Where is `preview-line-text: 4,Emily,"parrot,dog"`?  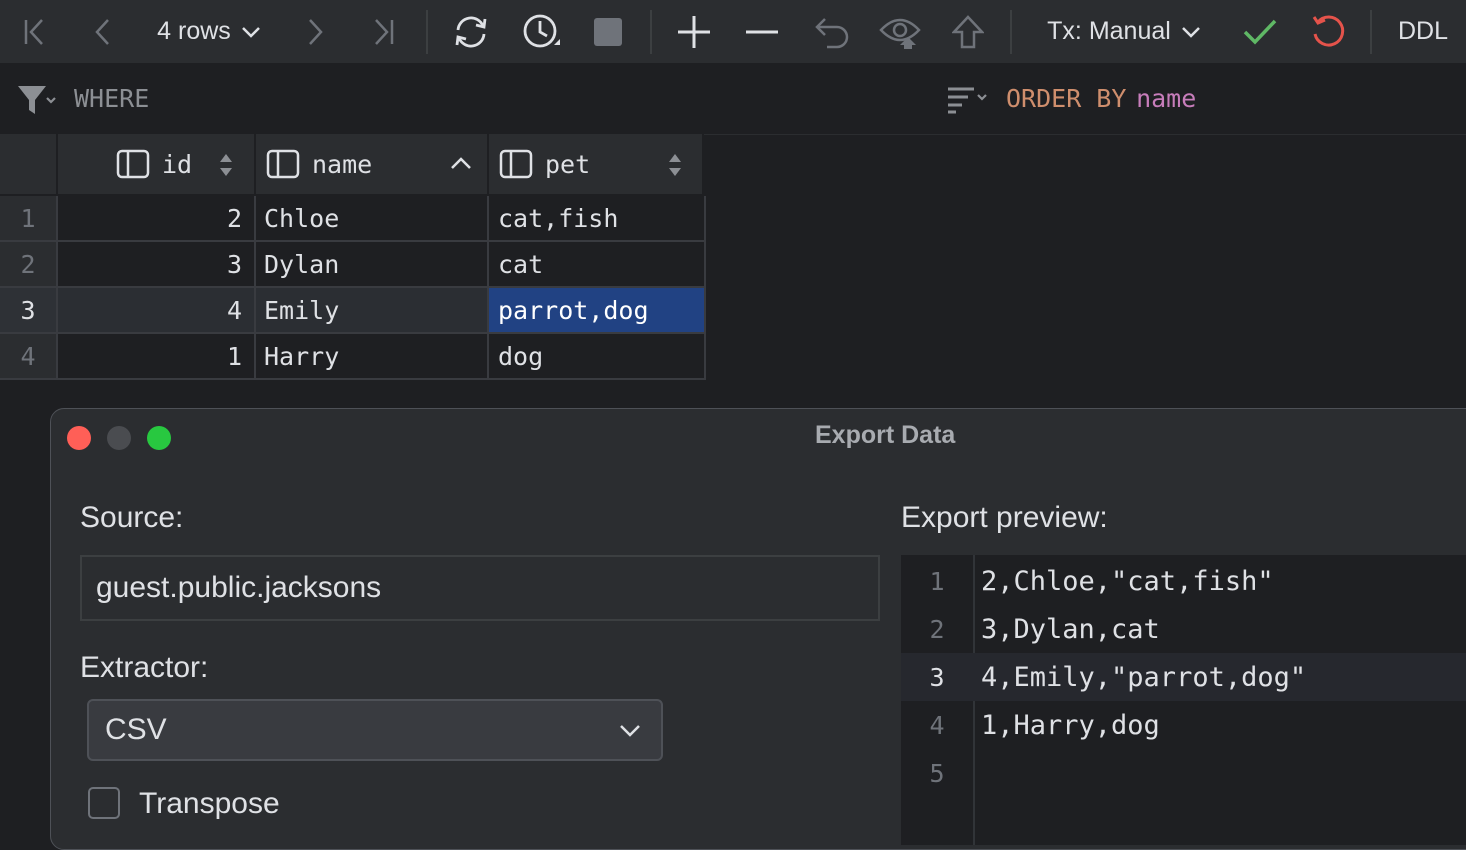
preview-line-text: 4,Emily,"parrot,dog" is located at coordinates (1139, 677).